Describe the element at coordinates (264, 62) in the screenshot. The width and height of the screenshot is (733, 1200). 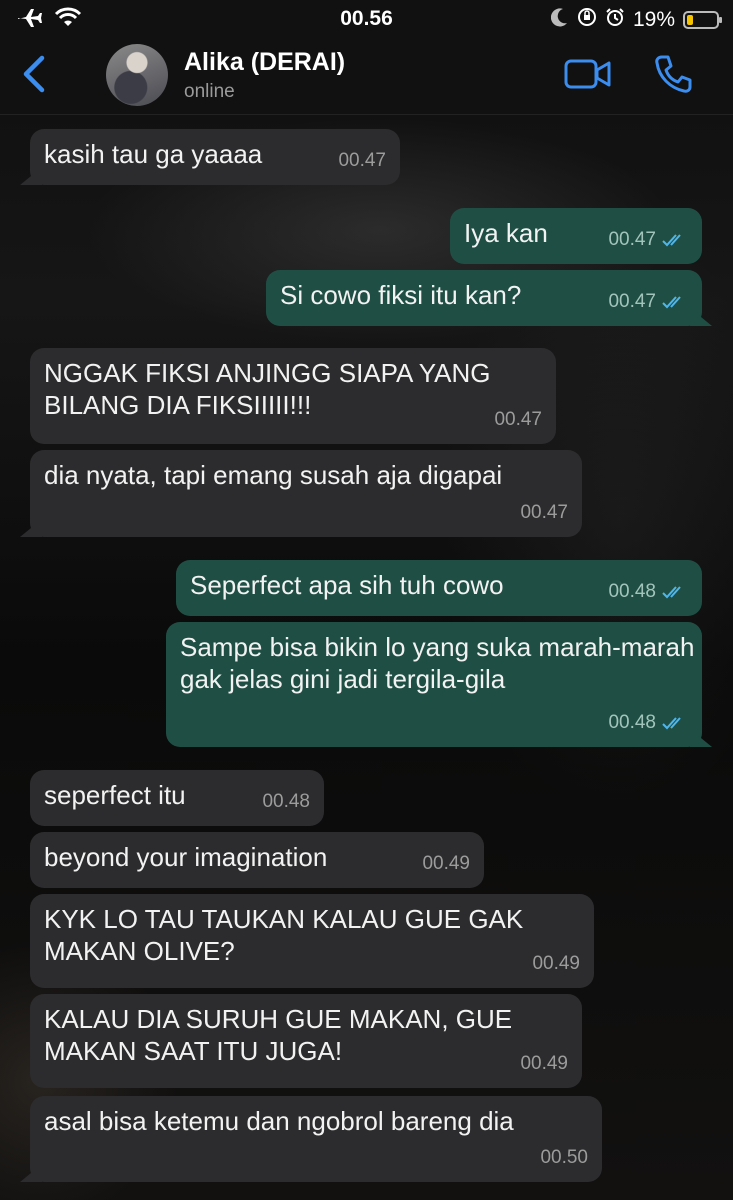
I see `contact-name: Alika (DERAI)` at that location.